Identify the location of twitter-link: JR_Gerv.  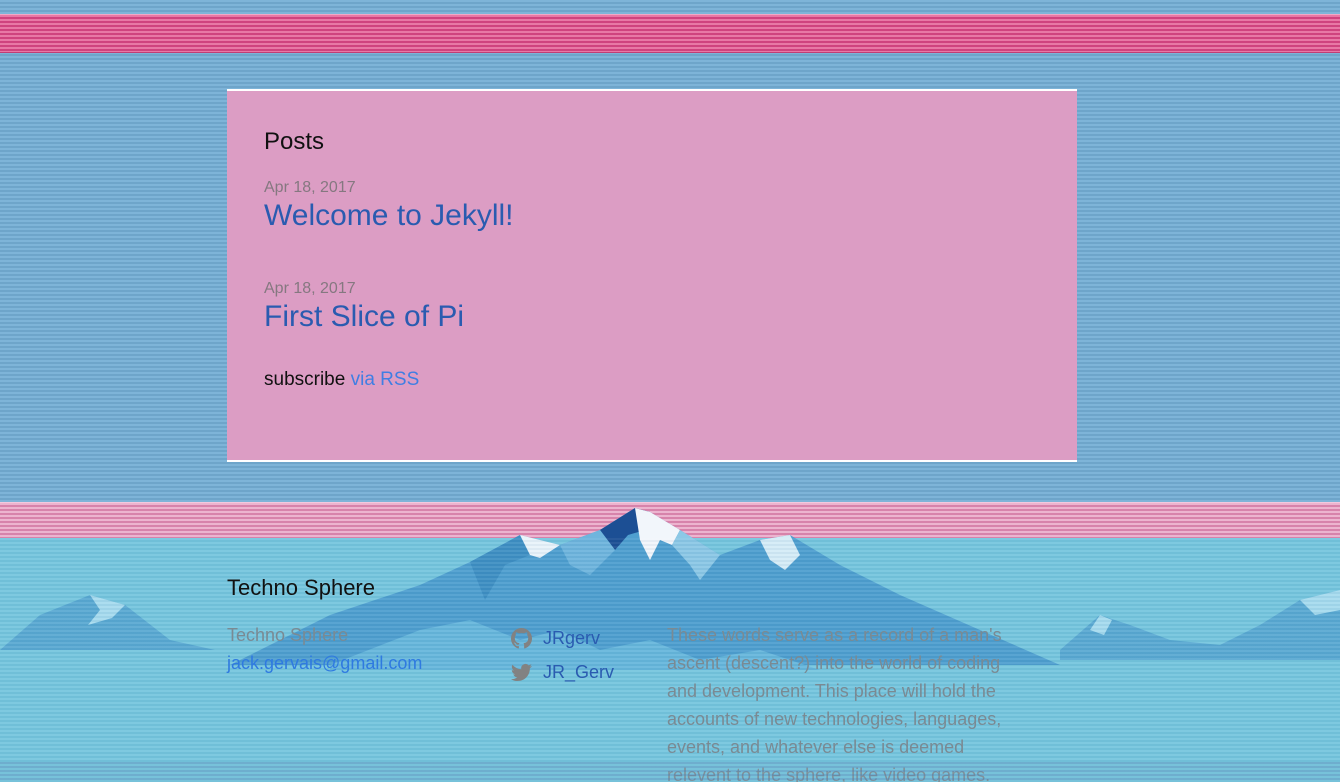
(562, 672).